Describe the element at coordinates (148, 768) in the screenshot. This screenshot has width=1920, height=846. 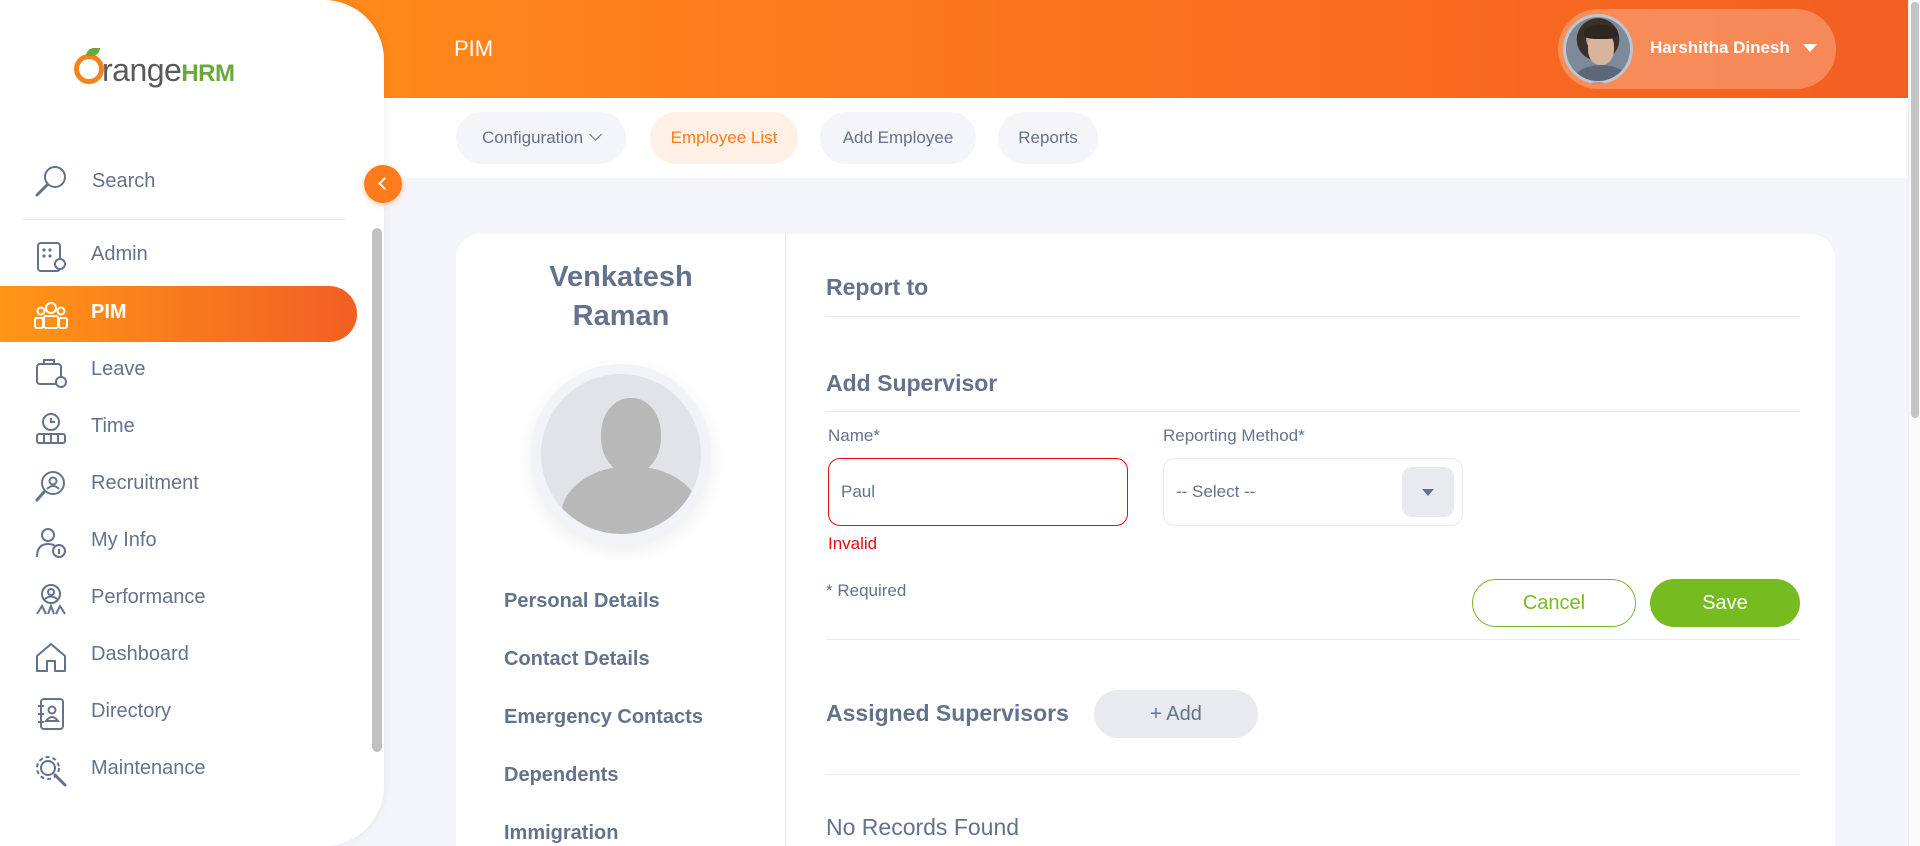
I see `sidebar-item-label: Maintenance` at that location.